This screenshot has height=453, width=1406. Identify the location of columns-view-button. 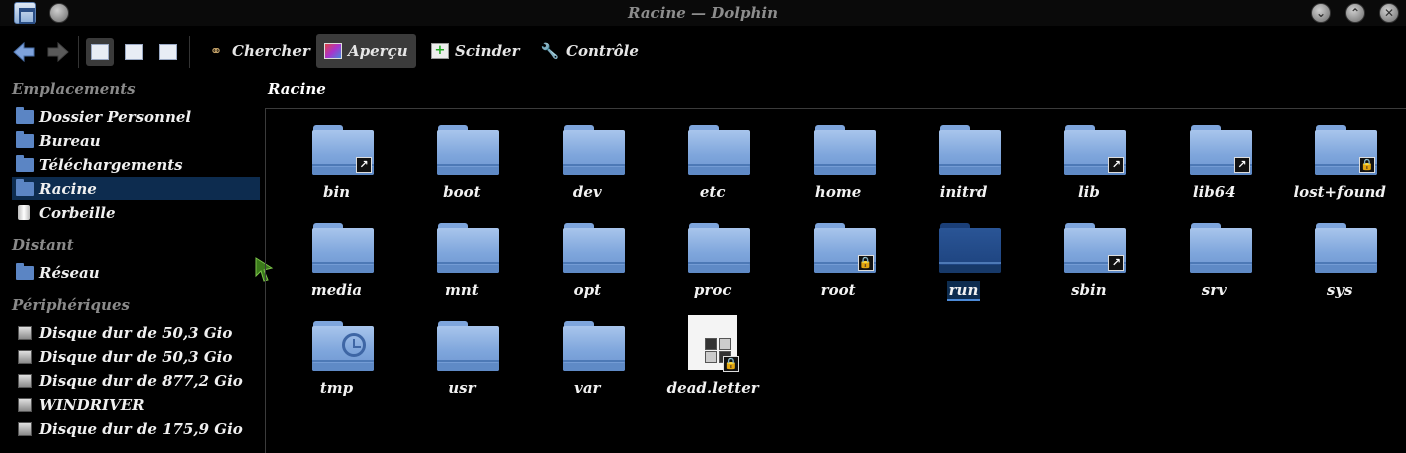
(168, 52).